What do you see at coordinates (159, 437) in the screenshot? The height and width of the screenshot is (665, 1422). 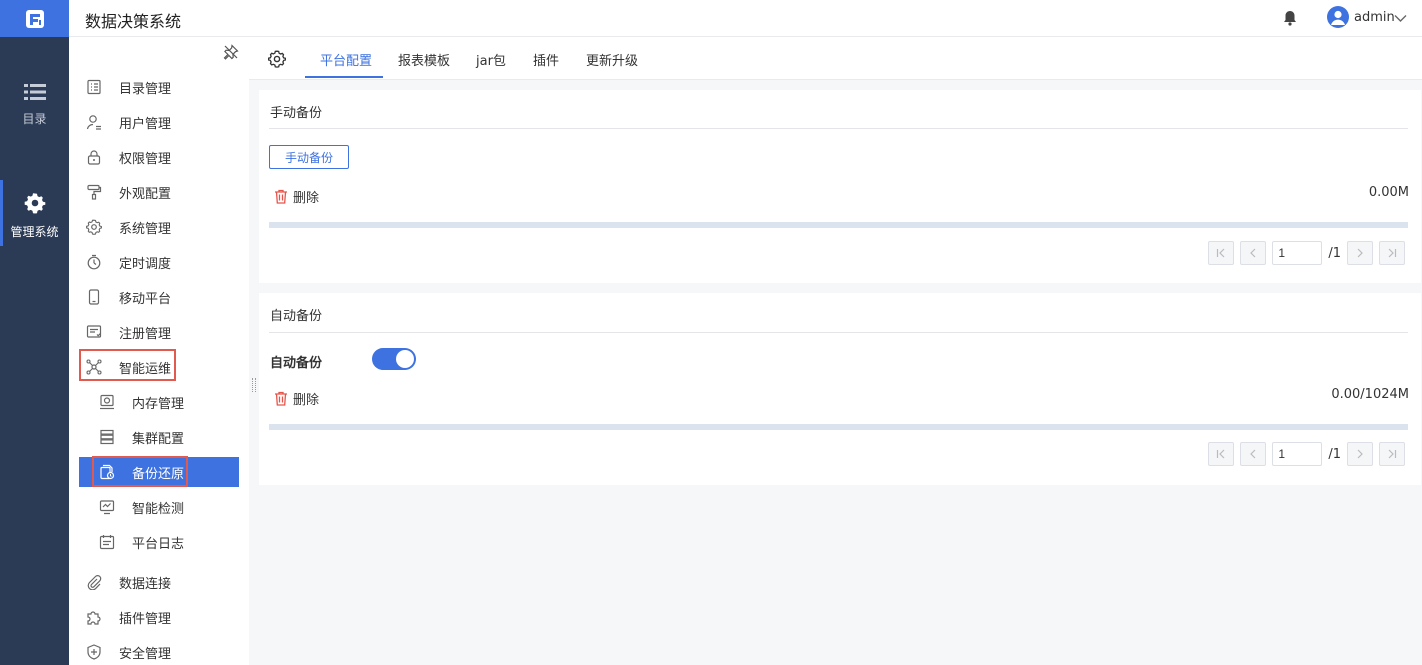 I see `sidebar-item-cluster: 集群配置` at bounding box center [159, 437].